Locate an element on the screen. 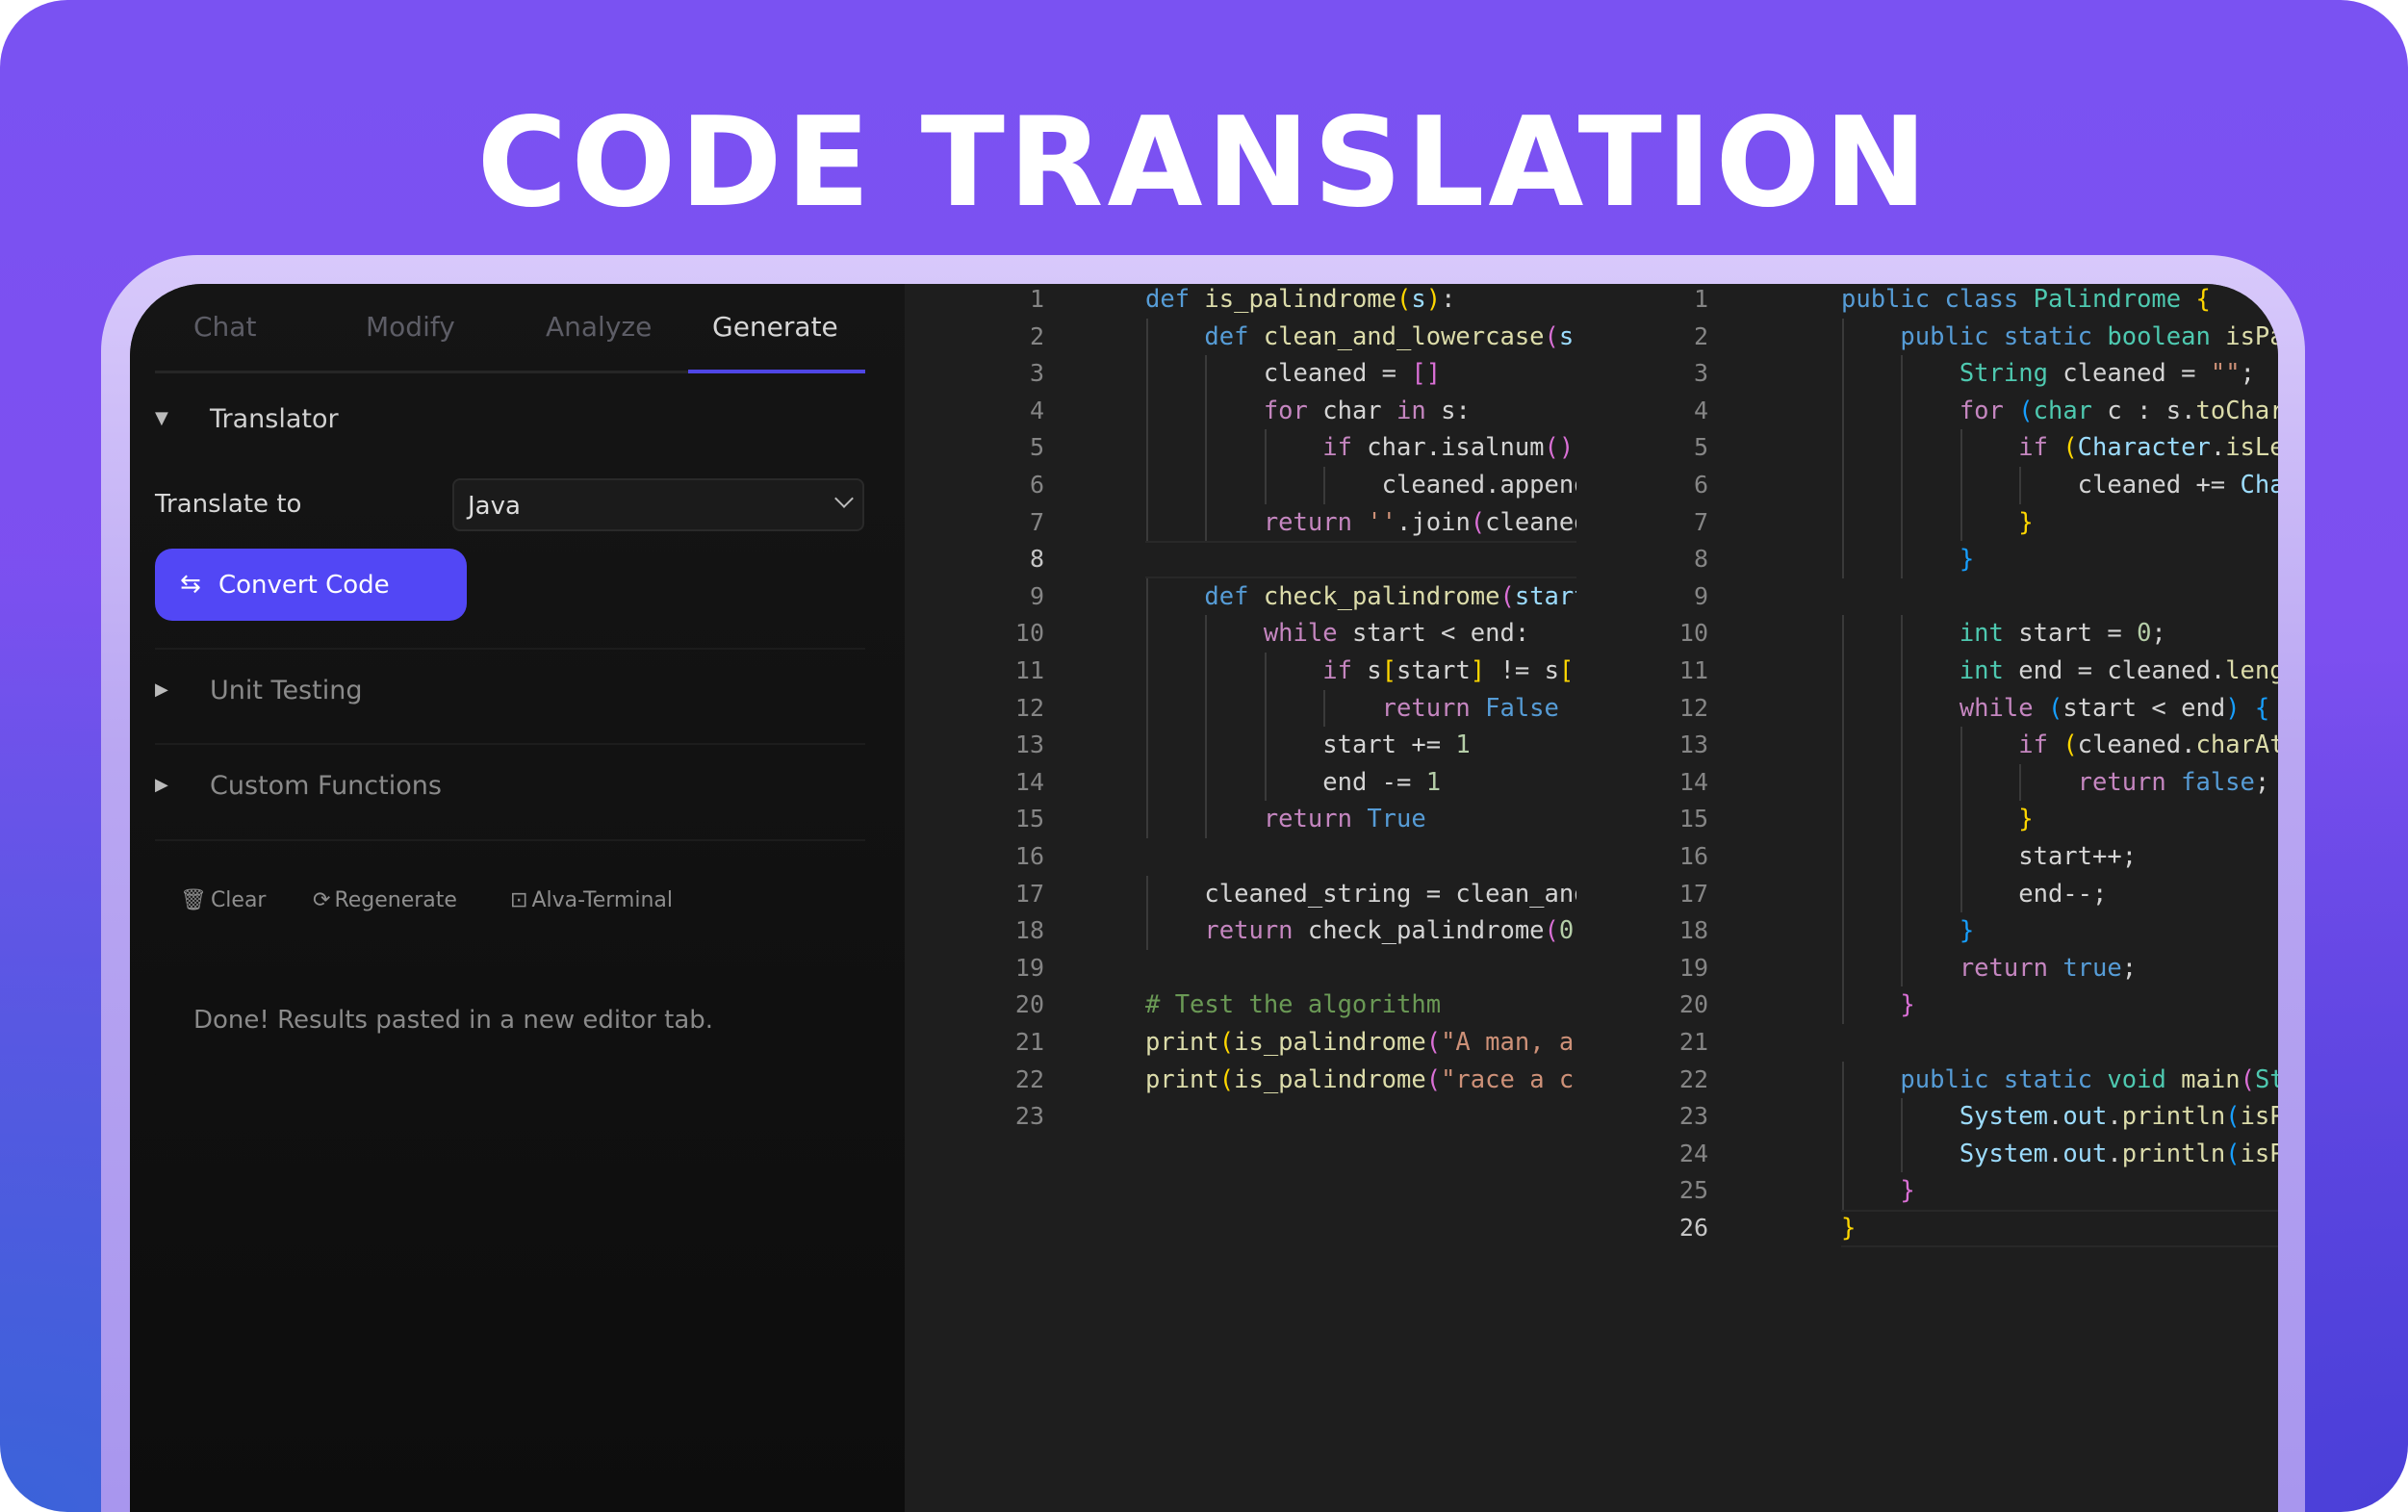 Image resolution: width=2408 pixels, height=1512 pixels. code-line: if (Character.isLetterOrDigit is located at coordinates (2059, 448).